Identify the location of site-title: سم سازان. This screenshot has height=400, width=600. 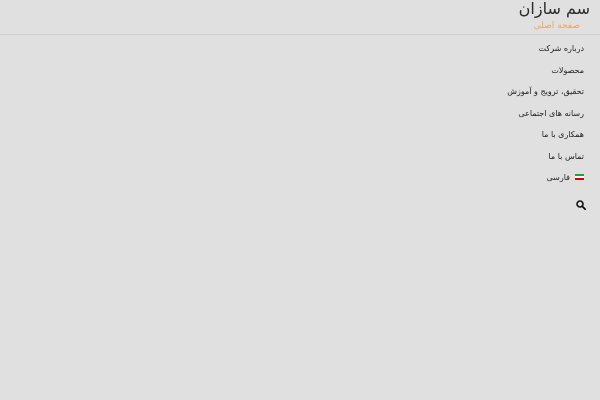
(554, 9).